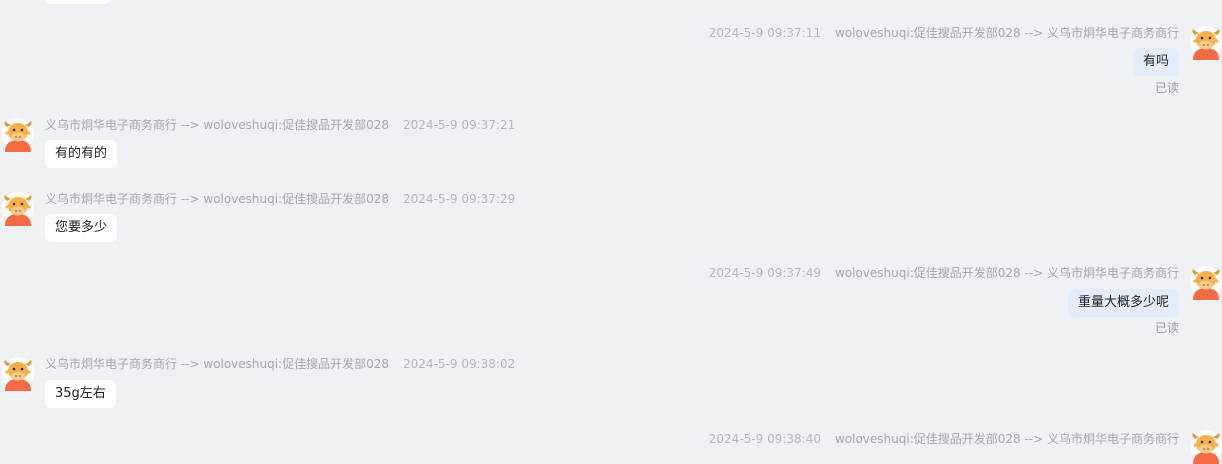 This screenshot has height=464, width=1222. Describe the element at coordinates (81, 154) in the screenshot. I see `message-bubble: 有的有的` at that location.